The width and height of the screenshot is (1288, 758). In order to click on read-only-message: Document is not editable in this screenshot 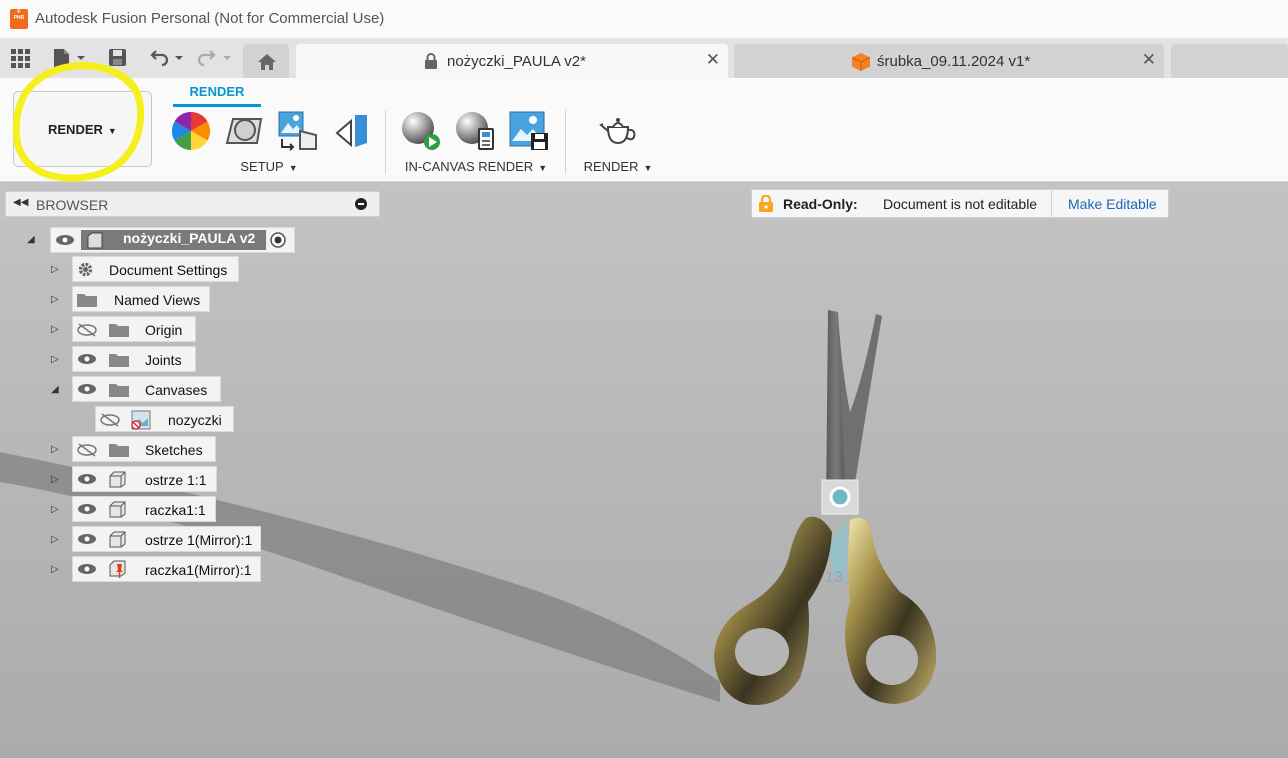, I will do `click(960, 204)`.